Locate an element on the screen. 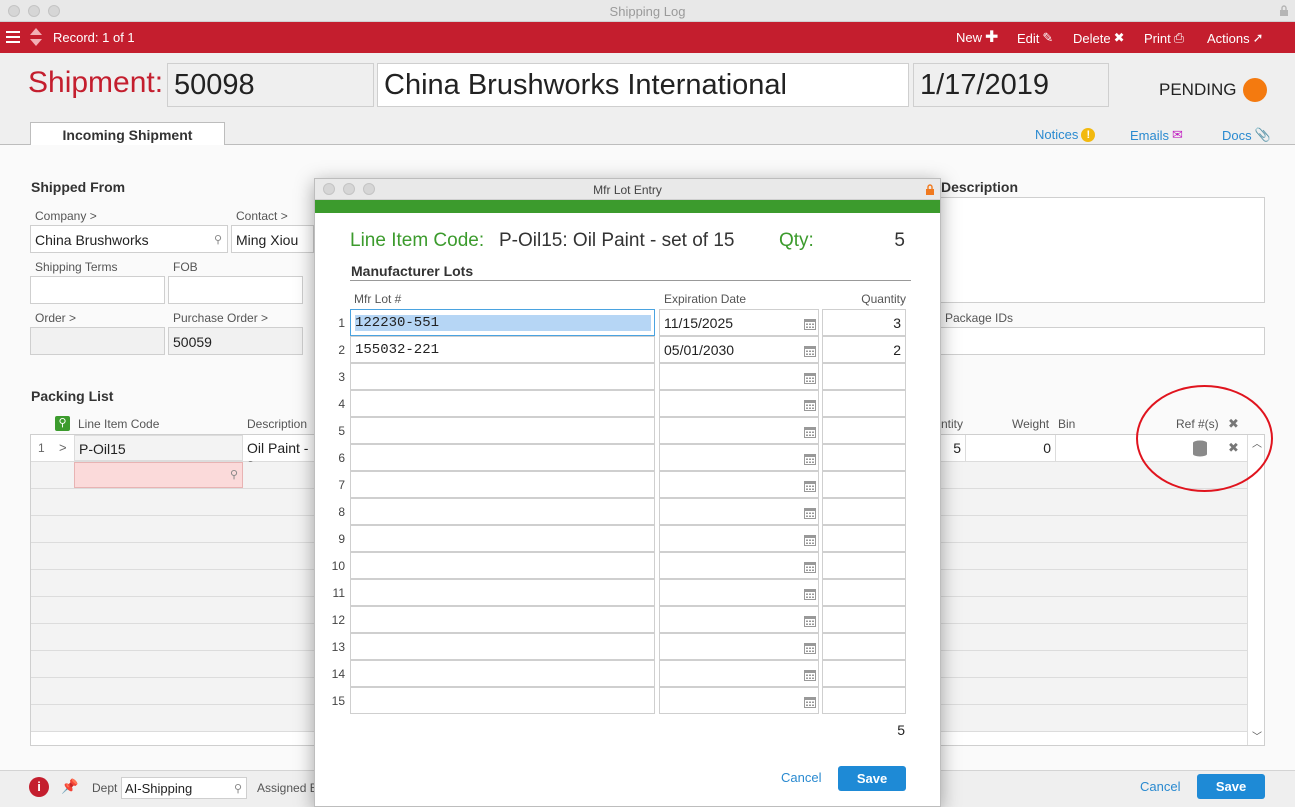  notices-link: Notices! is located at coordinates (1065, 134).